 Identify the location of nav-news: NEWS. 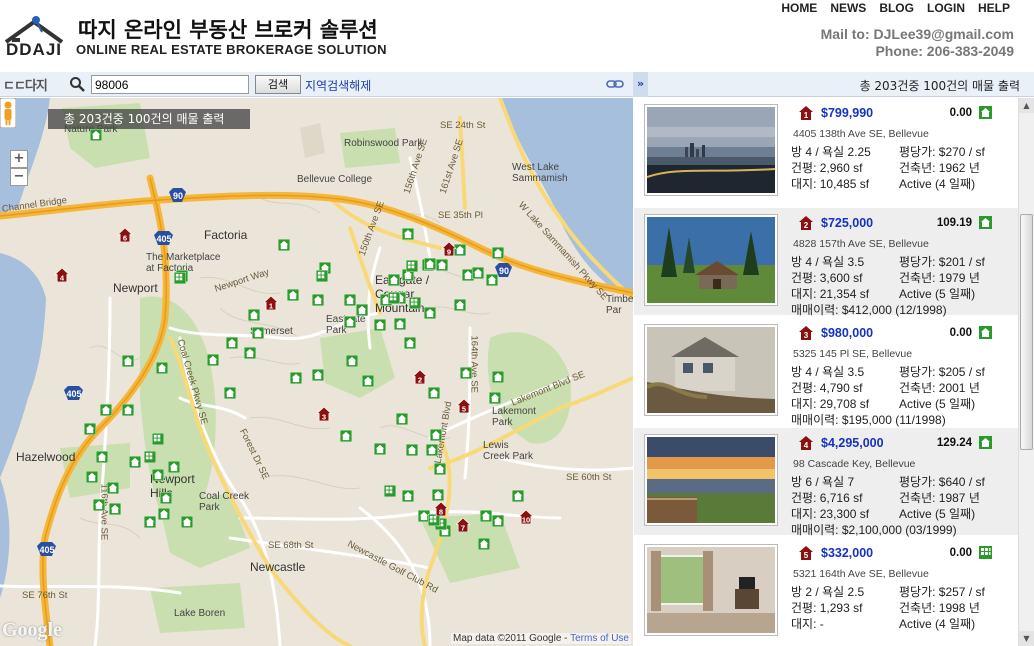
(848, 8).